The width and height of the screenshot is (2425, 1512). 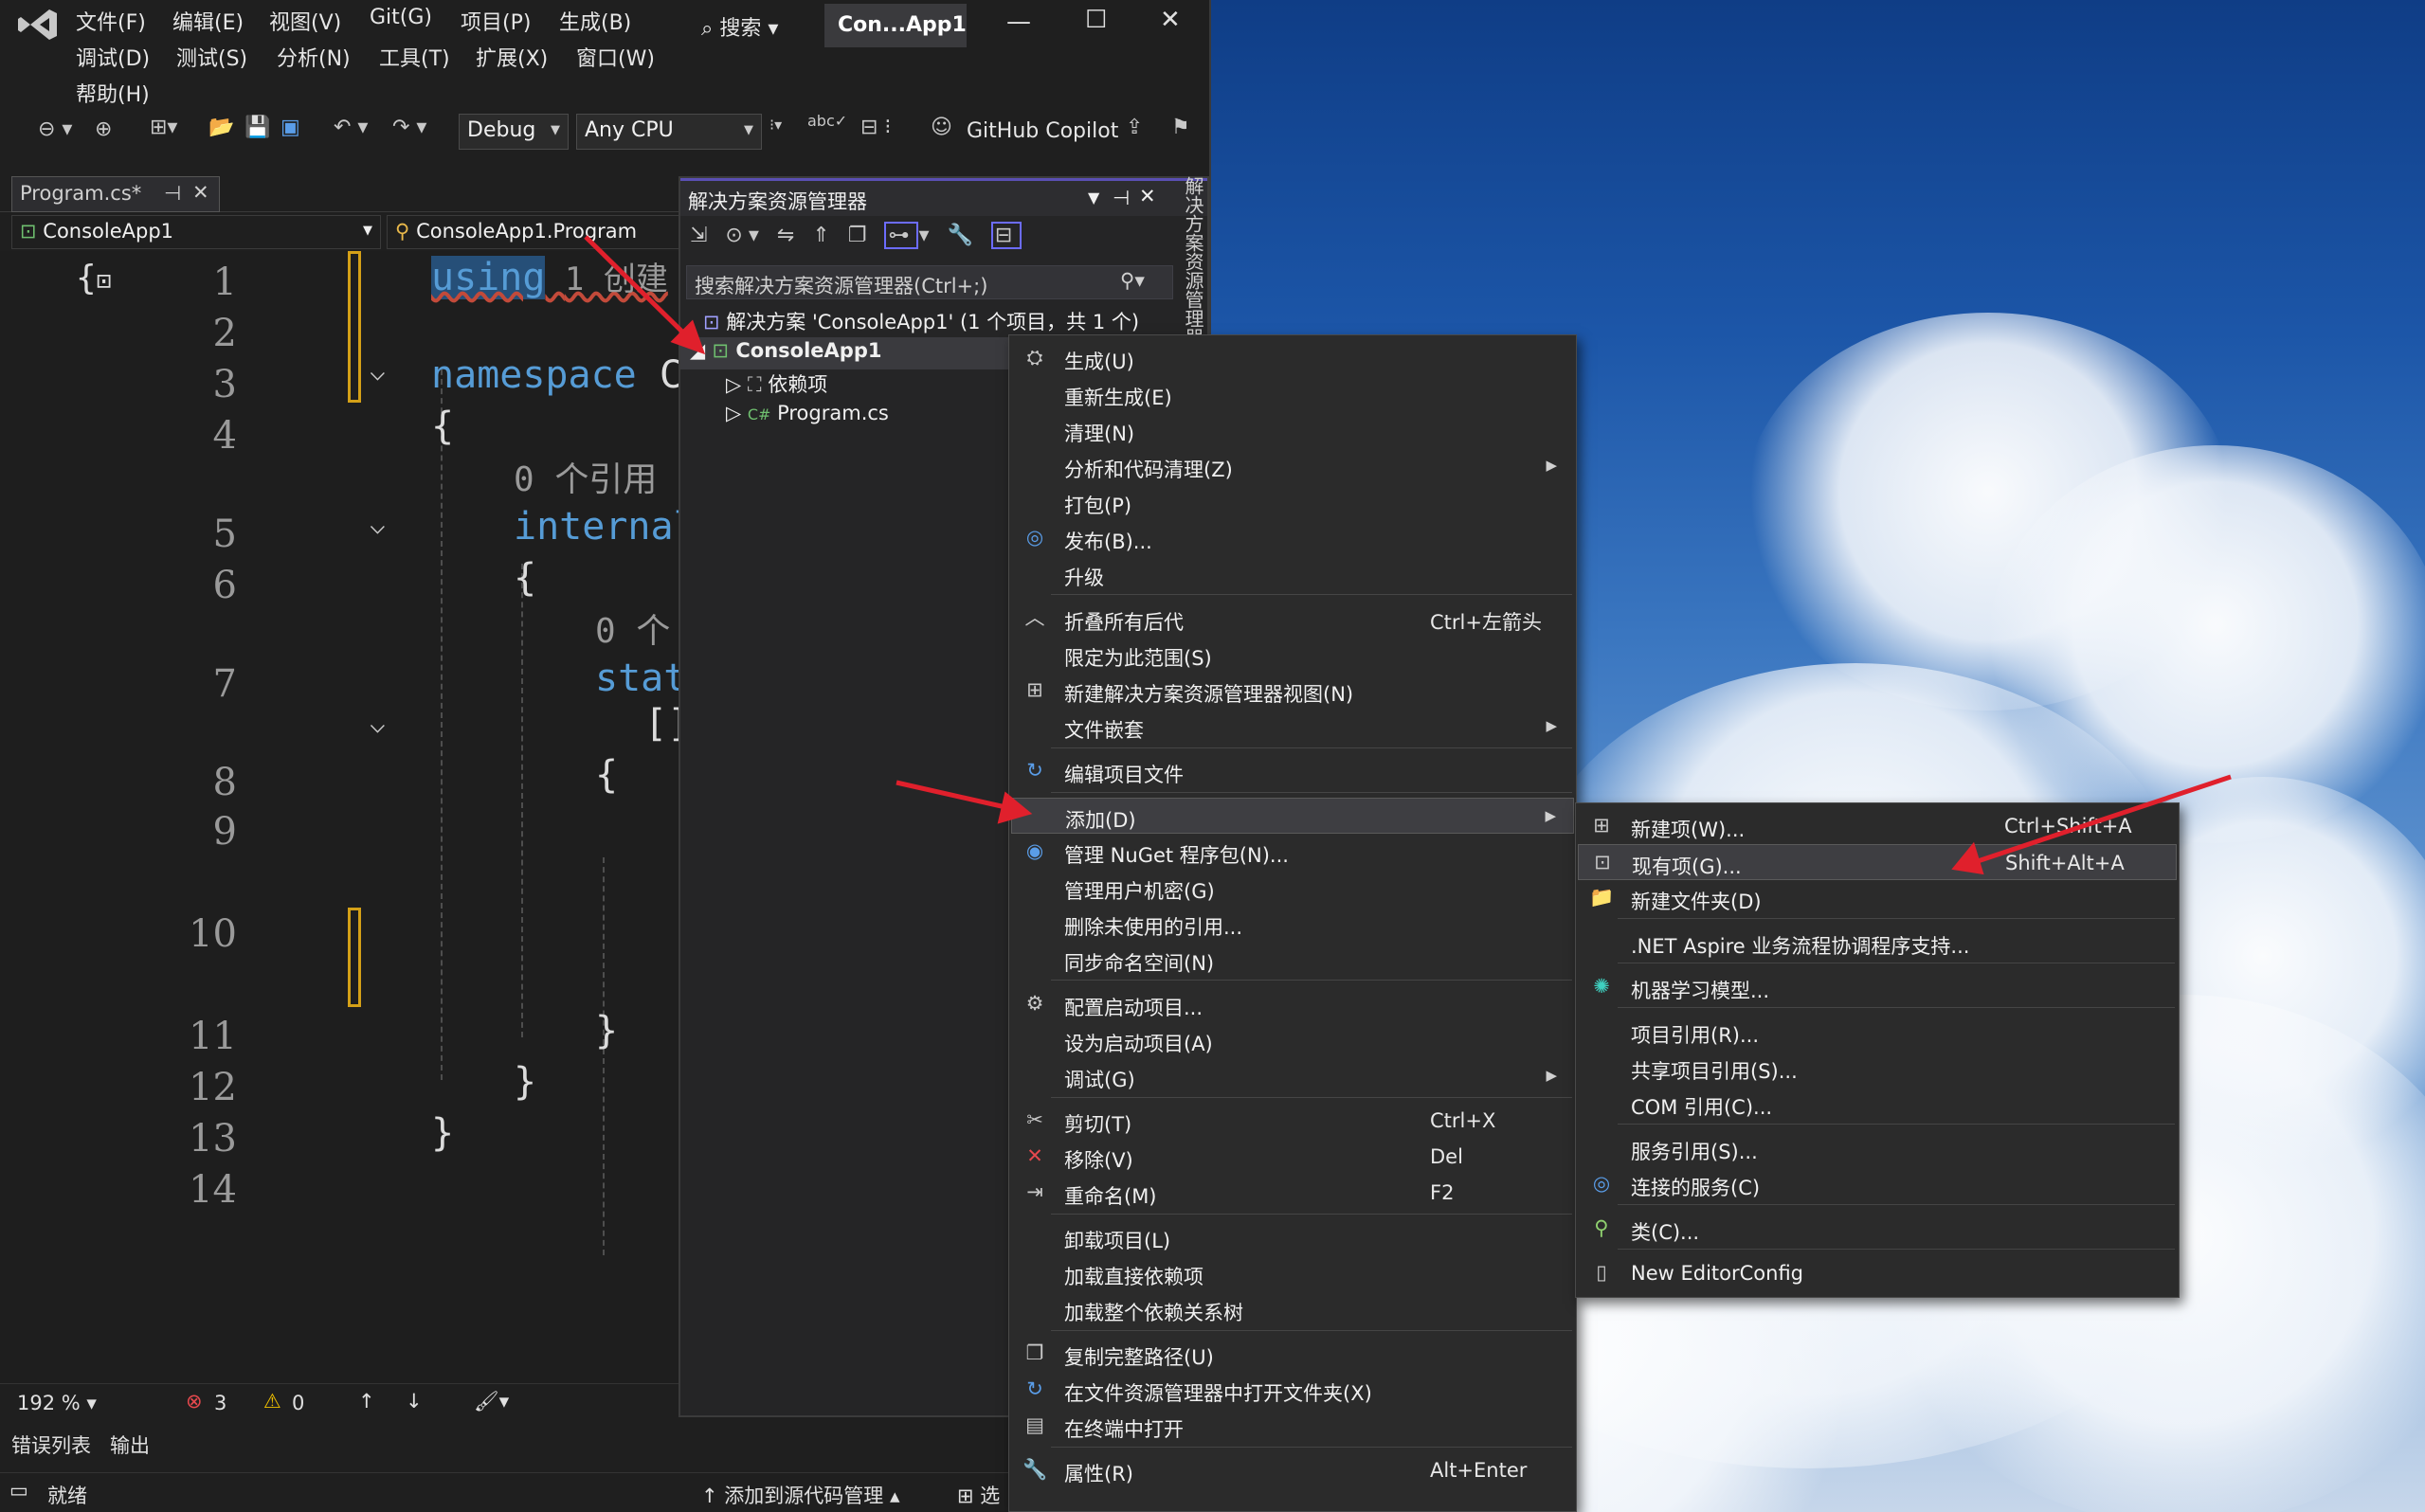 What do you see at coordinates (115, 194) in the screenshot?
I see `tab-program-cs: Program.cs* ⊣ ✕` at bounding box center [115, 194].